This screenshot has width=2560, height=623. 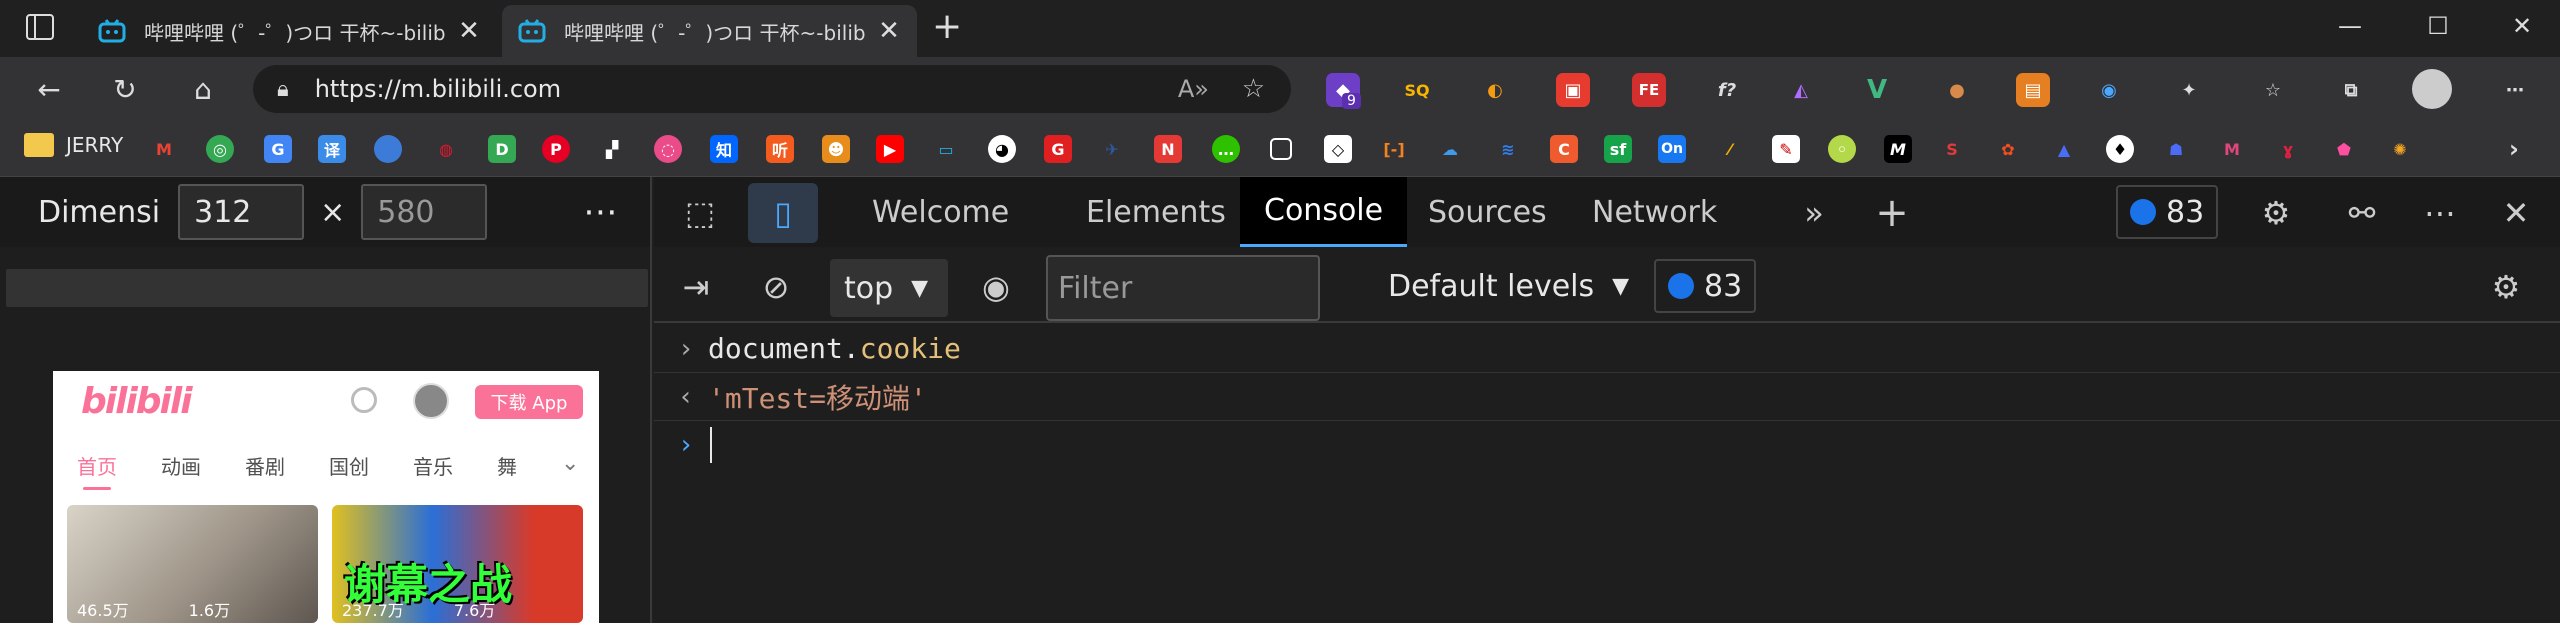 What do you see at coordinates (40, 27) in the screenshot?
I see `tab-actions-icon` at bounding box center [40, 27].